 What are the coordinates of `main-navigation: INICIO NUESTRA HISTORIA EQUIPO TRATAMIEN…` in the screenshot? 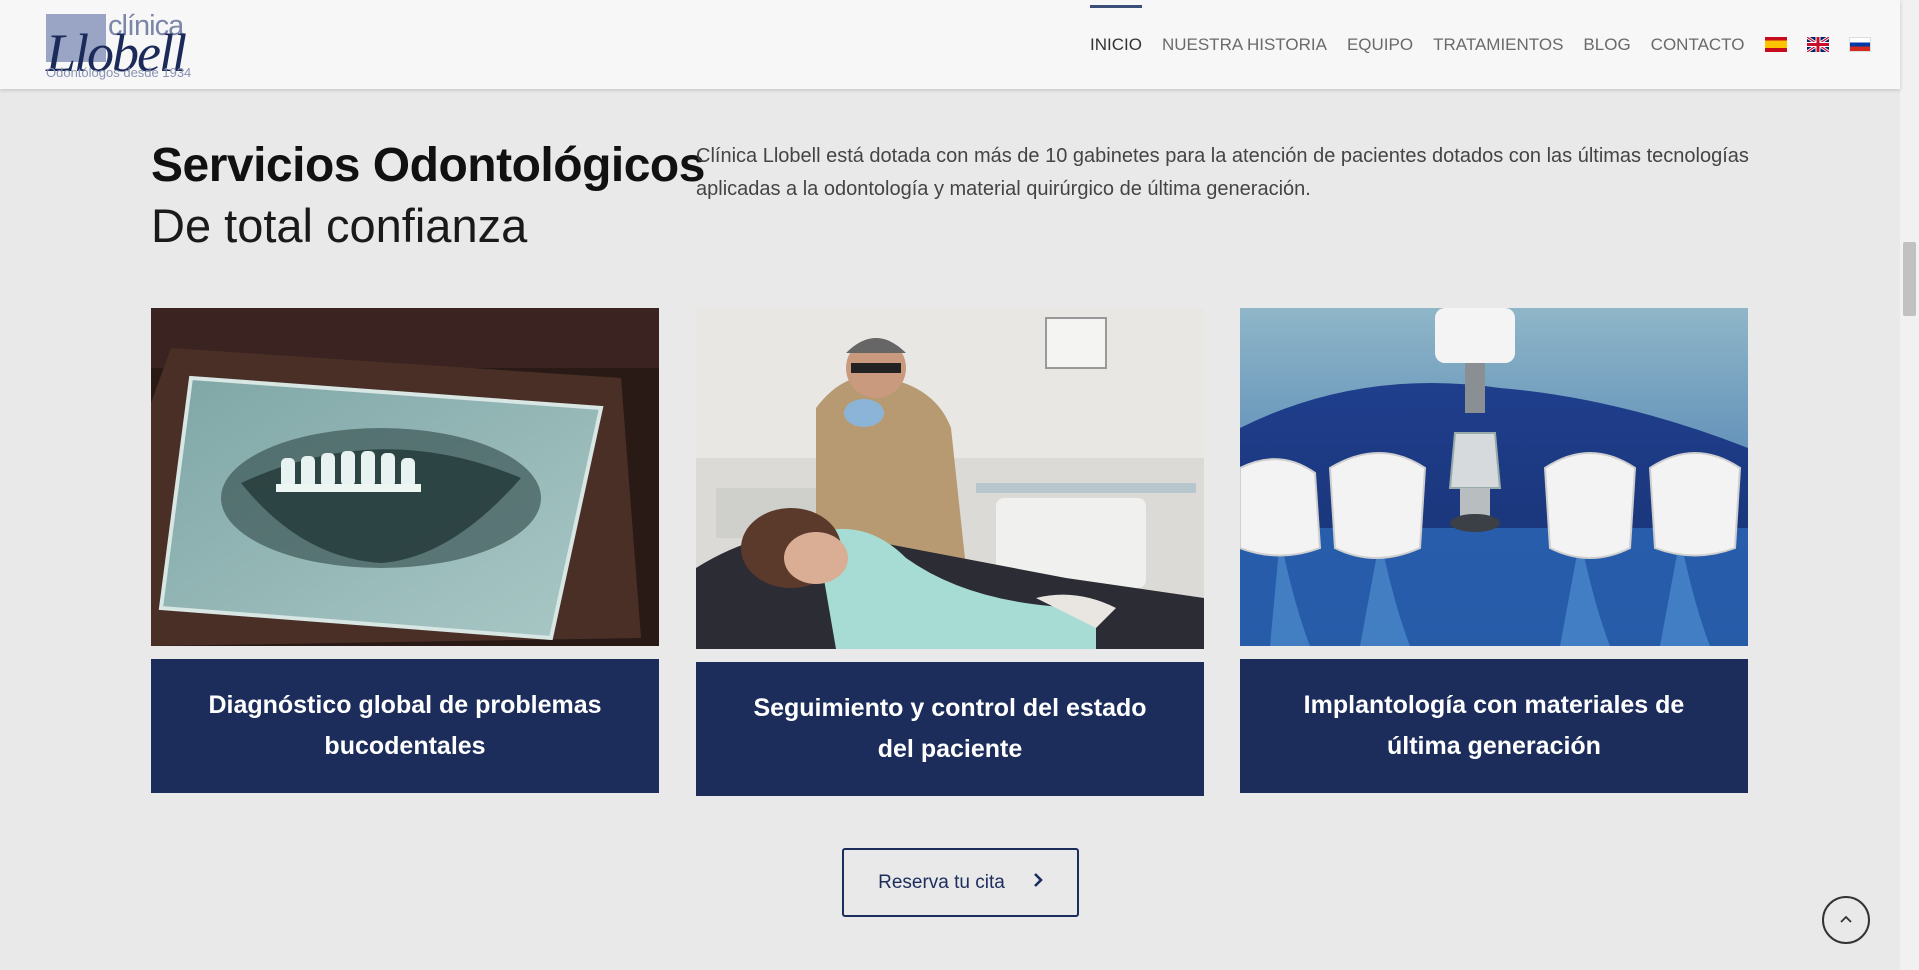 It's located at (1490, 44).